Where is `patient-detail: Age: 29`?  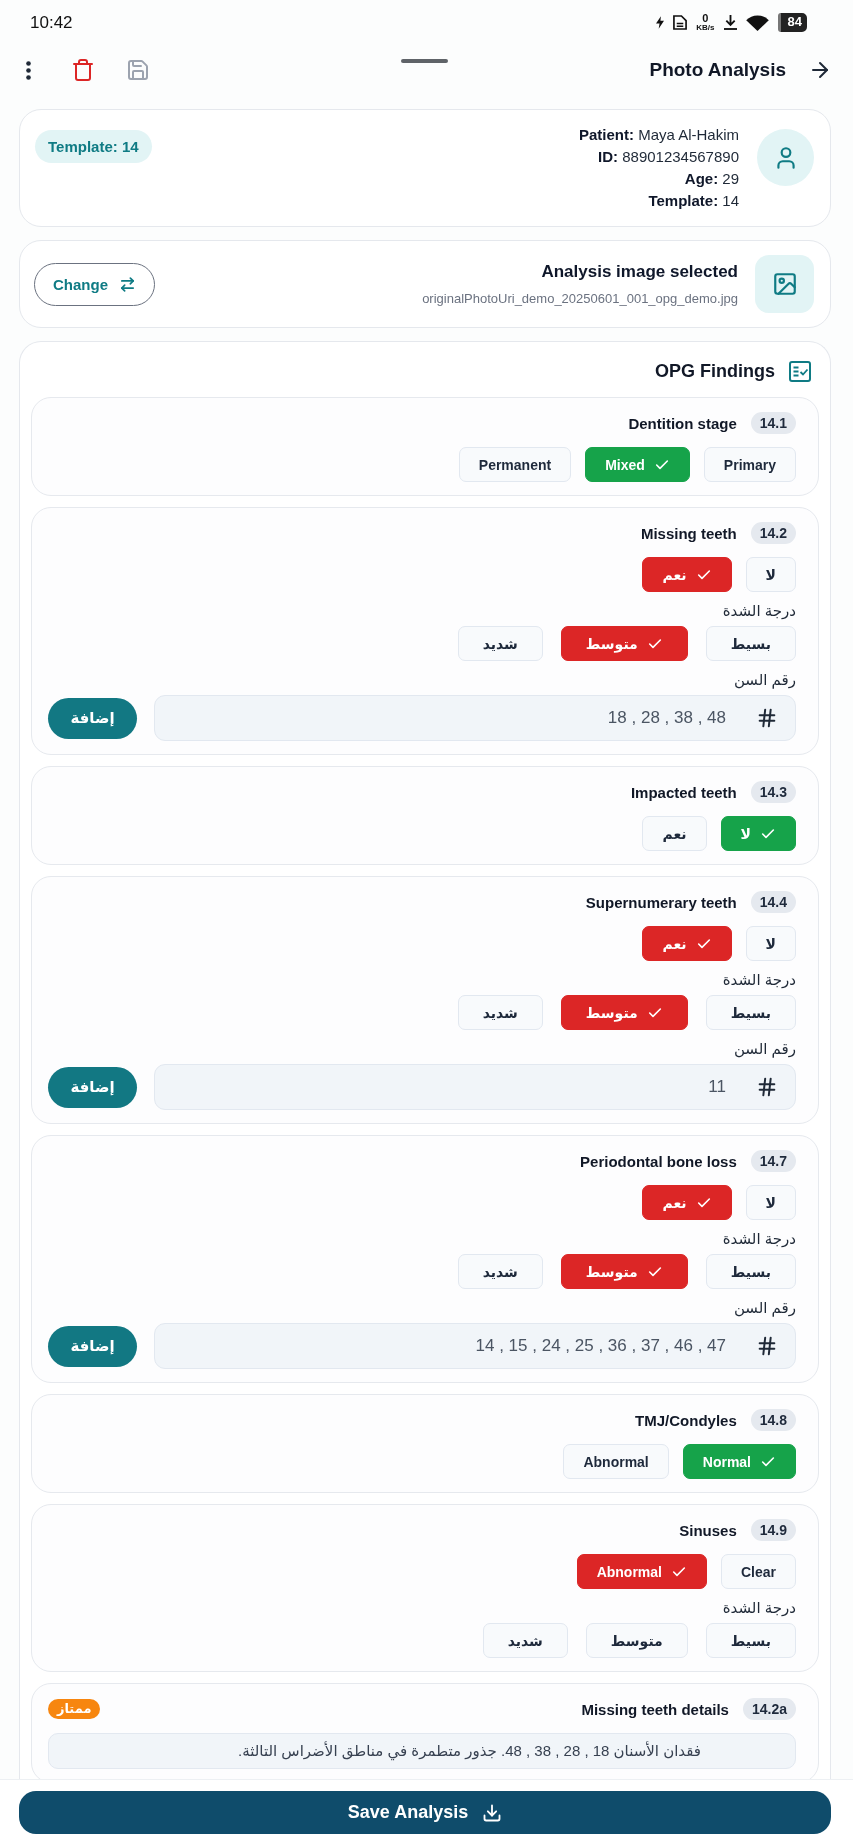 patient-detail: Age: 29 is located at coordinates (711, 179).